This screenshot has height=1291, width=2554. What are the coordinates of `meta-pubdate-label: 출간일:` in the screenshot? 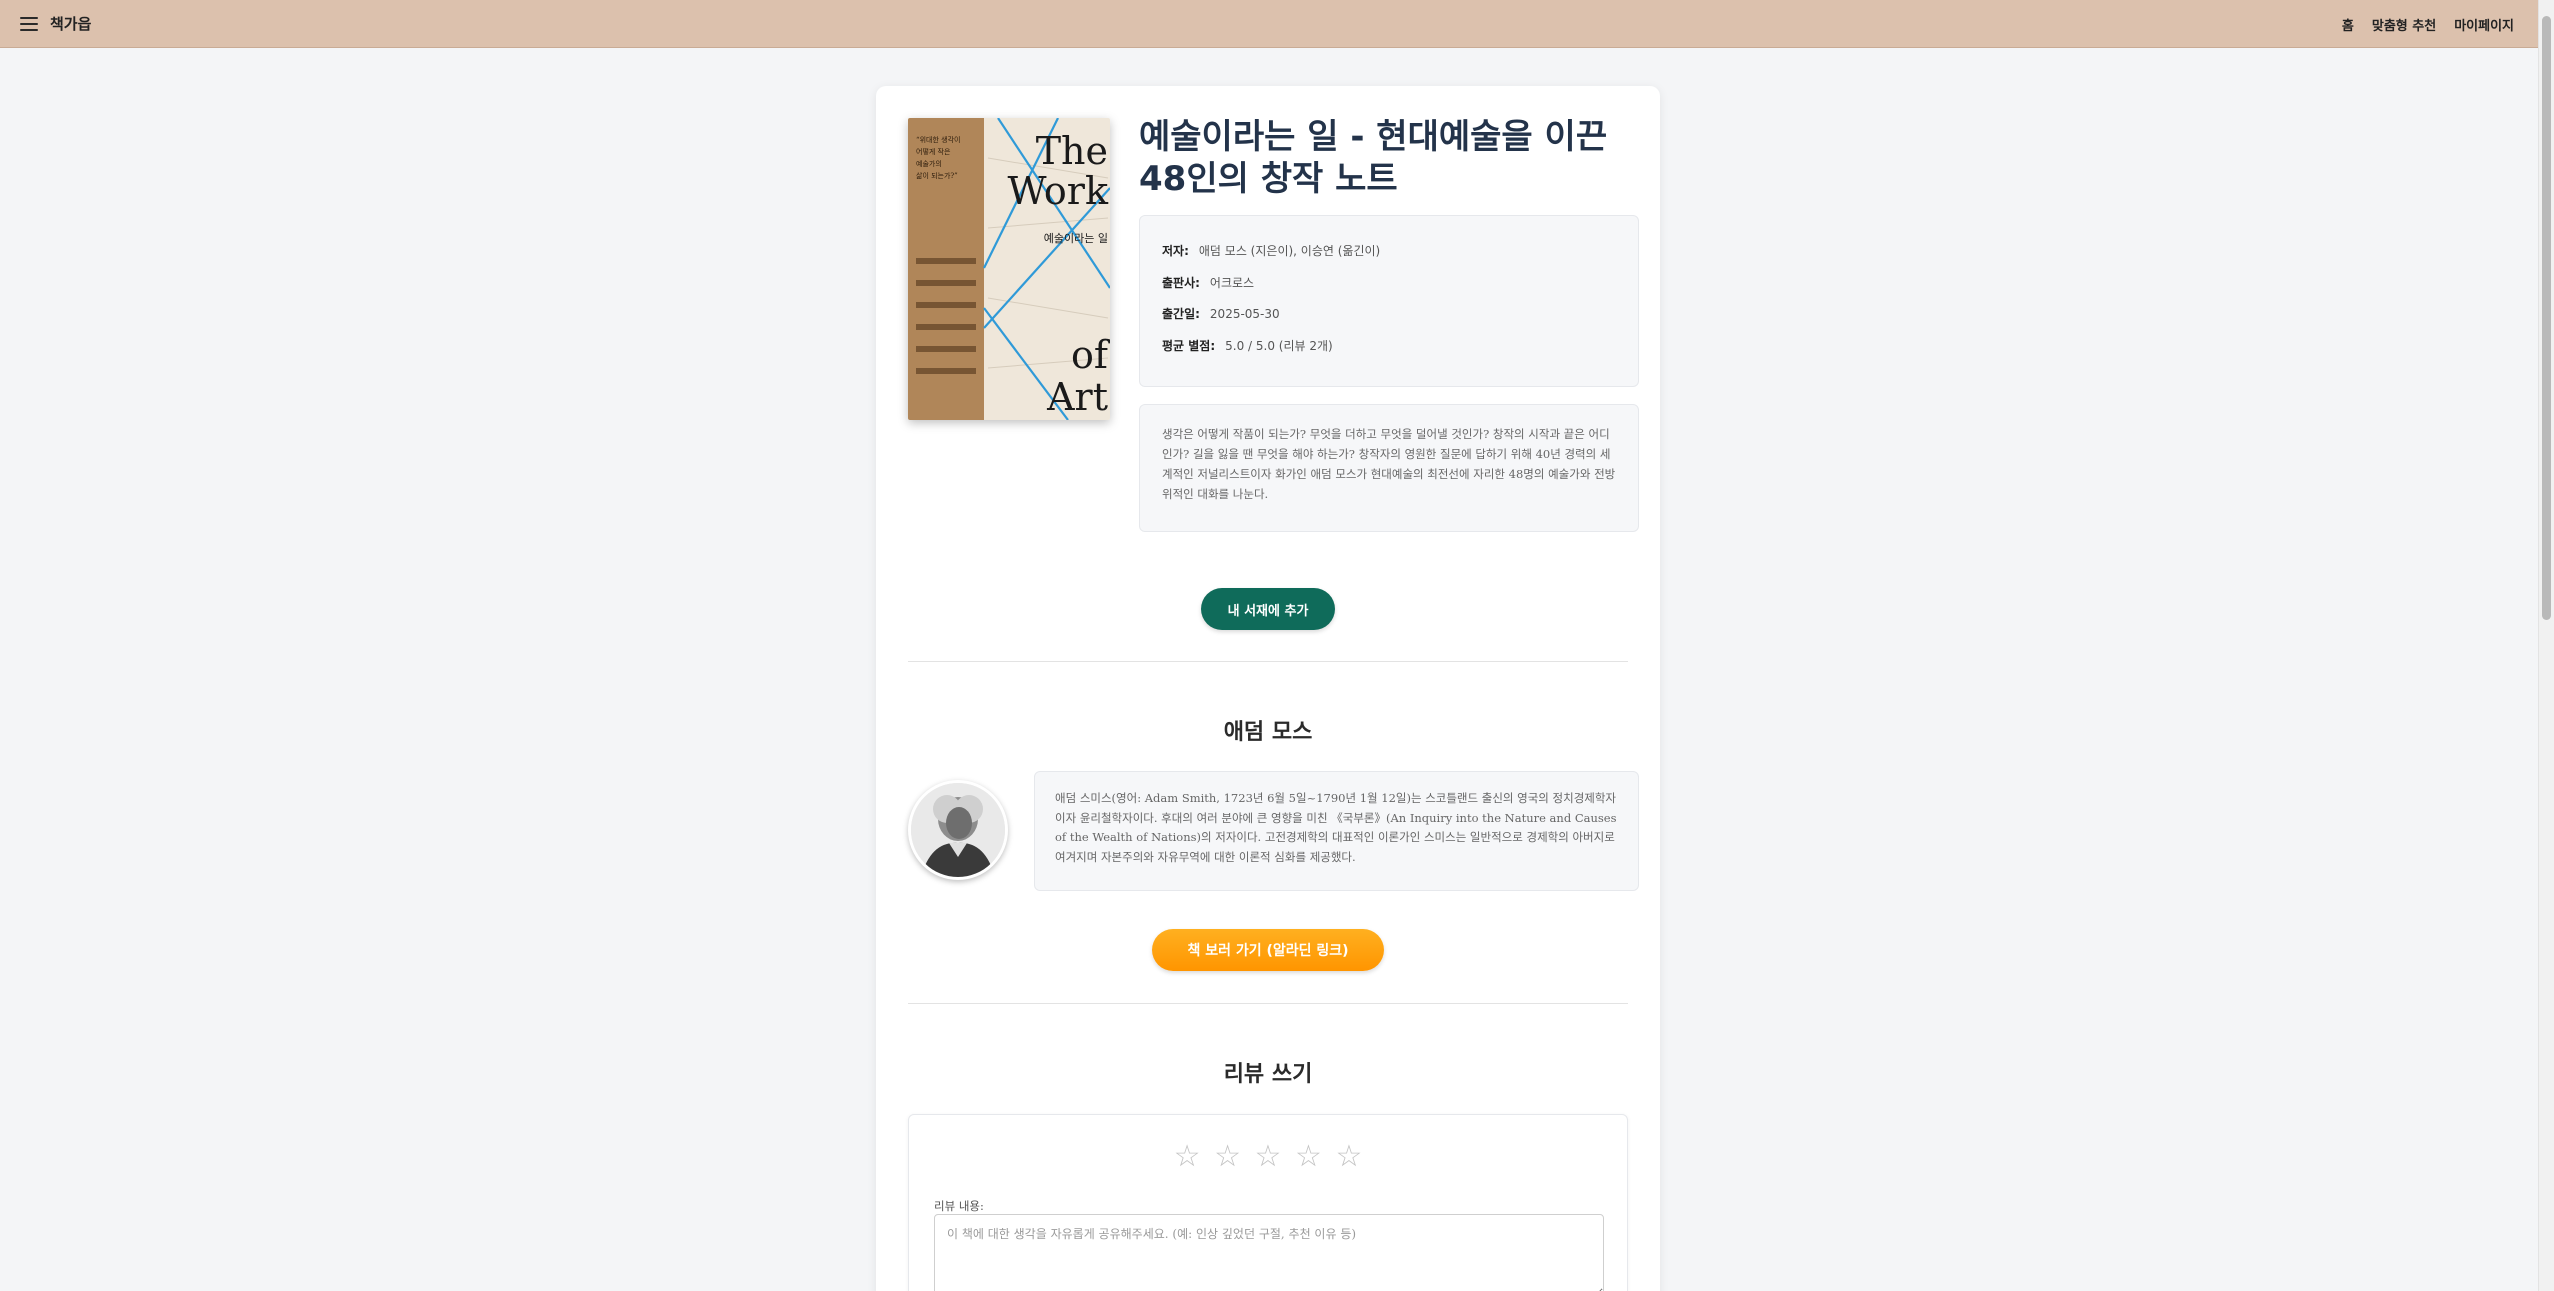 It's located at (1181, 314).